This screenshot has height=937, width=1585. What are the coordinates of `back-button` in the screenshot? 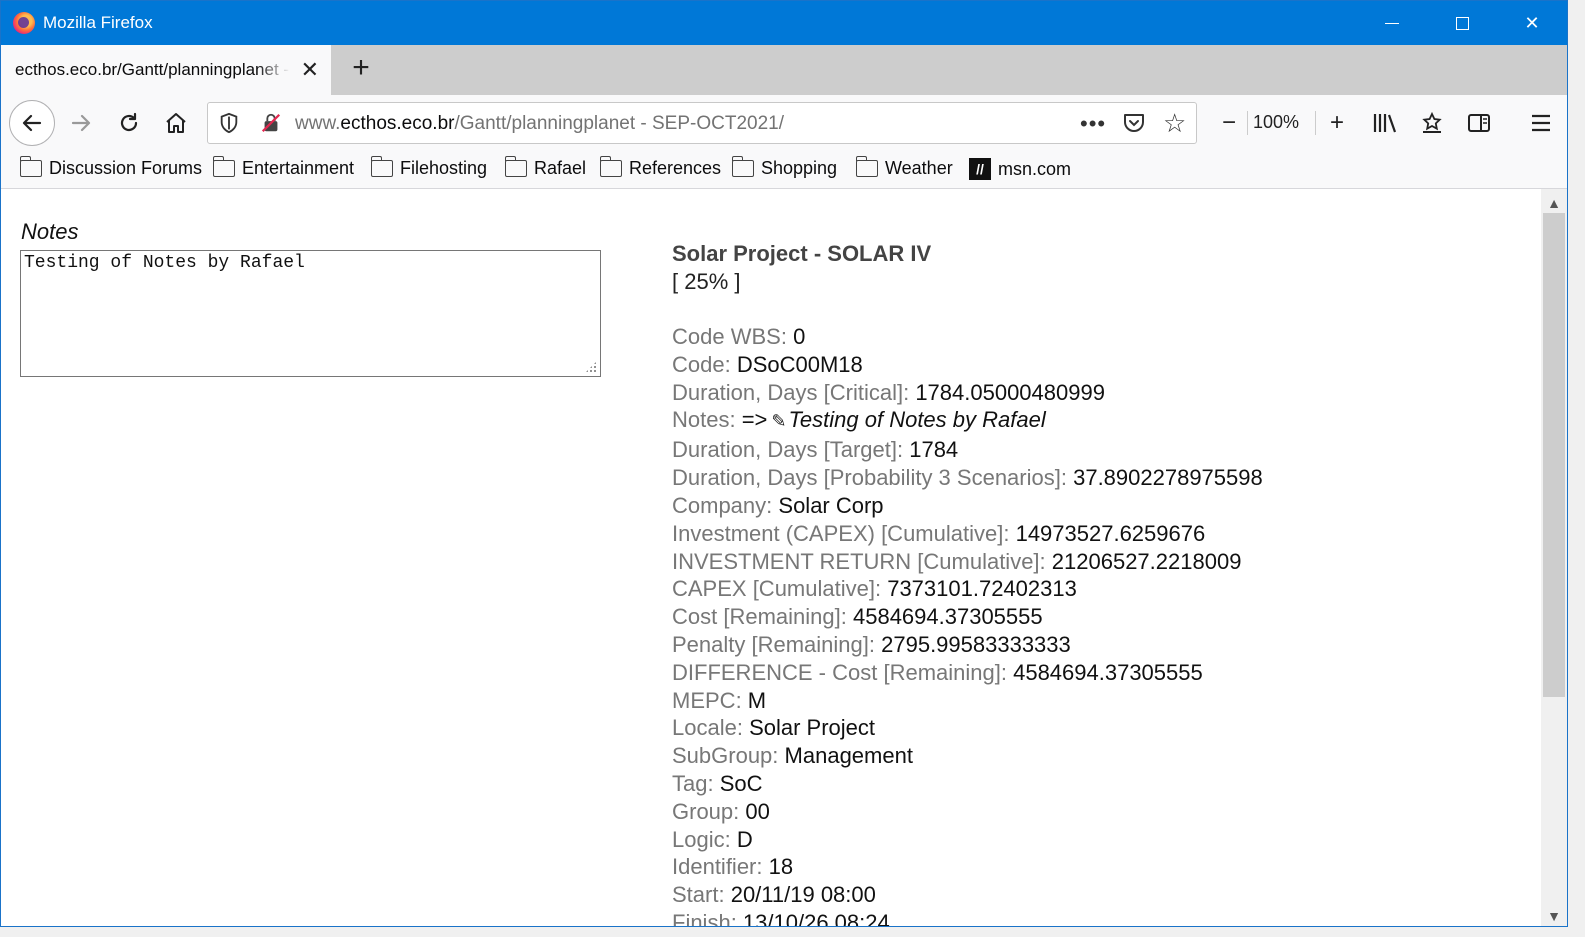 It's located at (32, 123).